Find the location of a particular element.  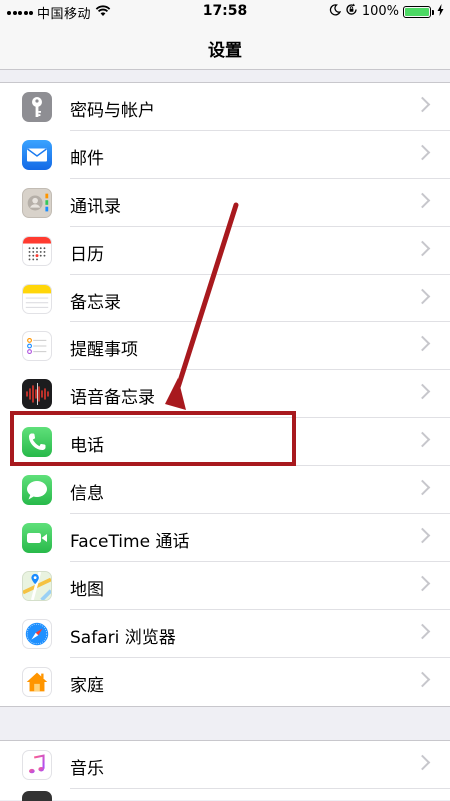

settings-row-label: 通讯录 is located at coordinates (95, 206).